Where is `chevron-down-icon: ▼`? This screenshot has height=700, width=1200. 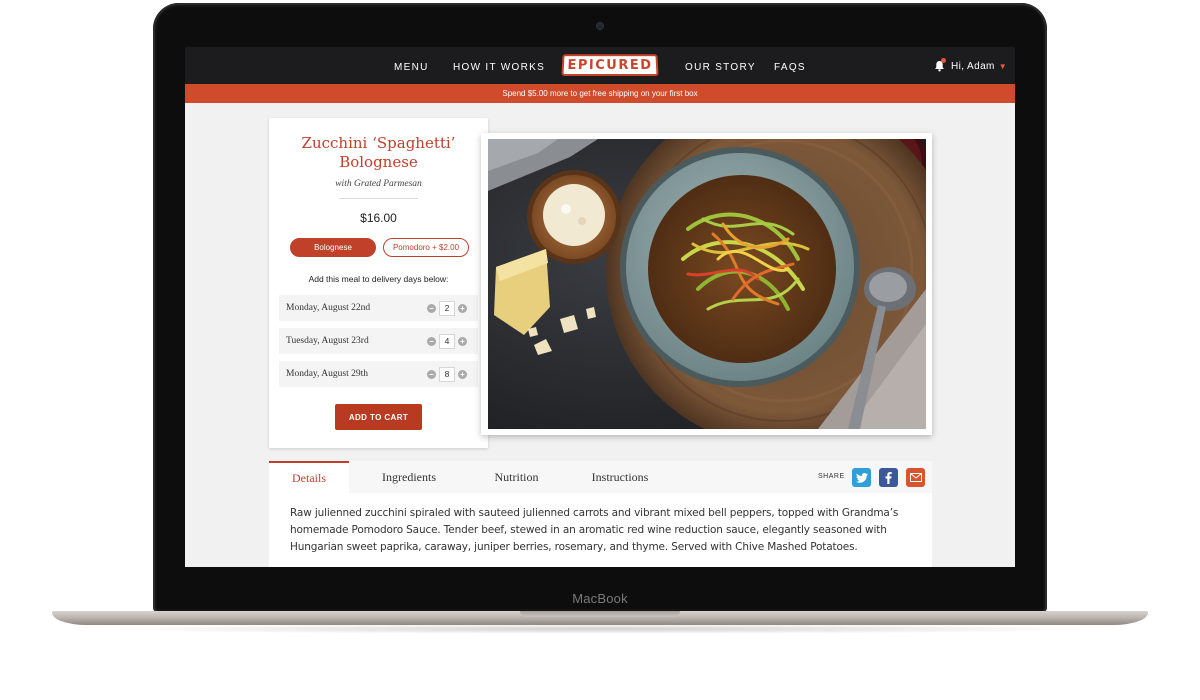
chevron-down-icon: ▼ is located at coordinates (1003, 66).